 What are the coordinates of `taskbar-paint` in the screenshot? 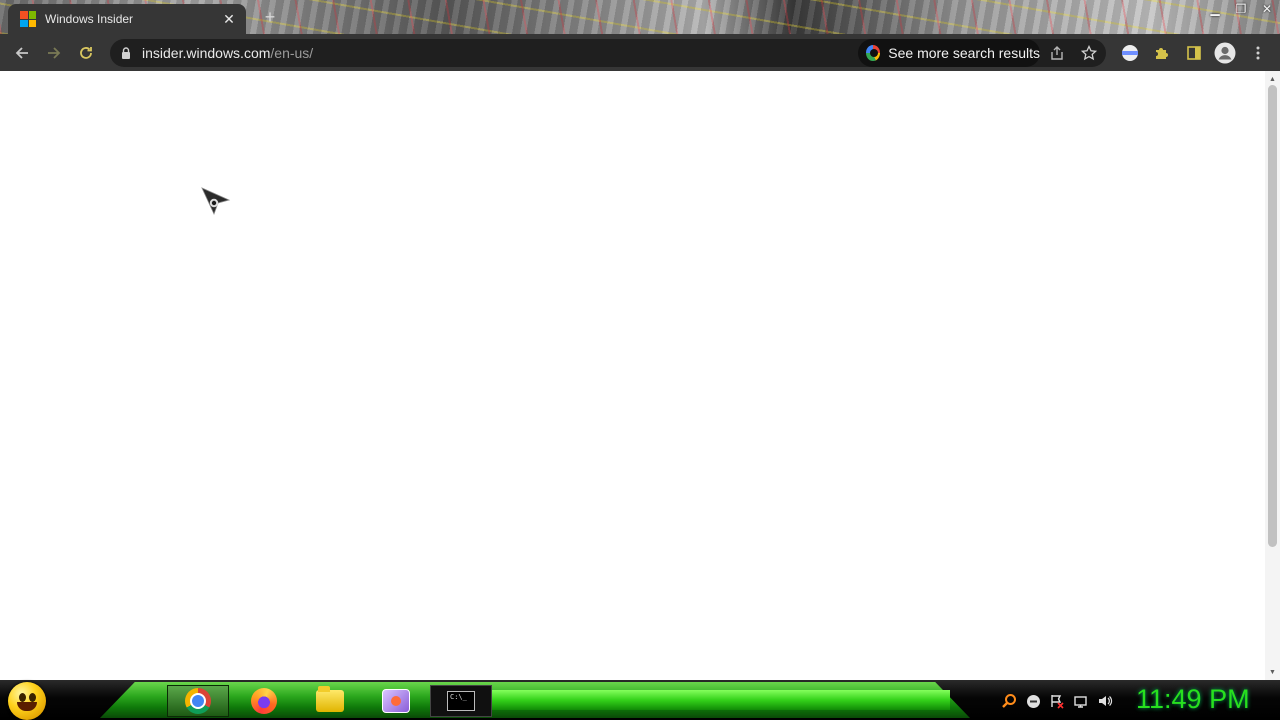 It's located at (396, 701).